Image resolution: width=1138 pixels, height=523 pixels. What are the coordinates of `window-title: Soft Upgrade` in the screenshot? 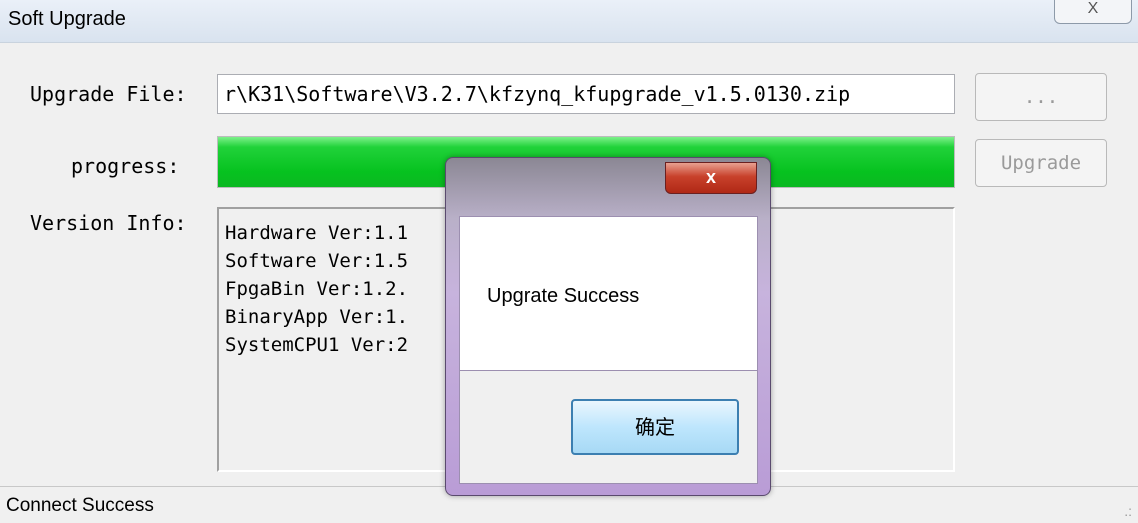 It's located at (67, 19).